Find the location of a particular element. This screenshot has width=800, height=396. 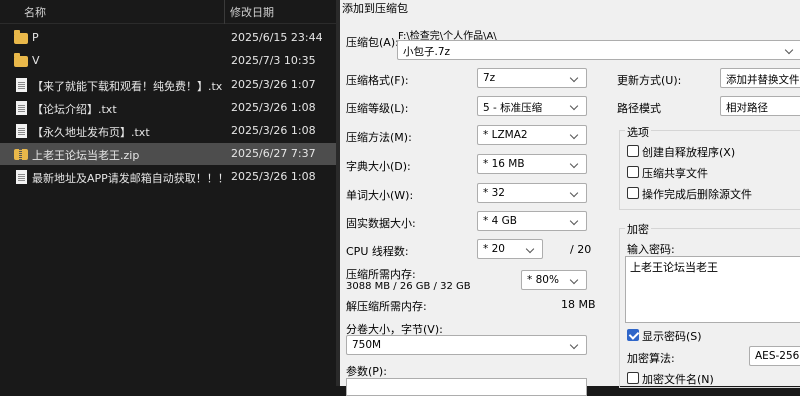

format-label: 压缩格式(F): is located at coordinates (377, 80).